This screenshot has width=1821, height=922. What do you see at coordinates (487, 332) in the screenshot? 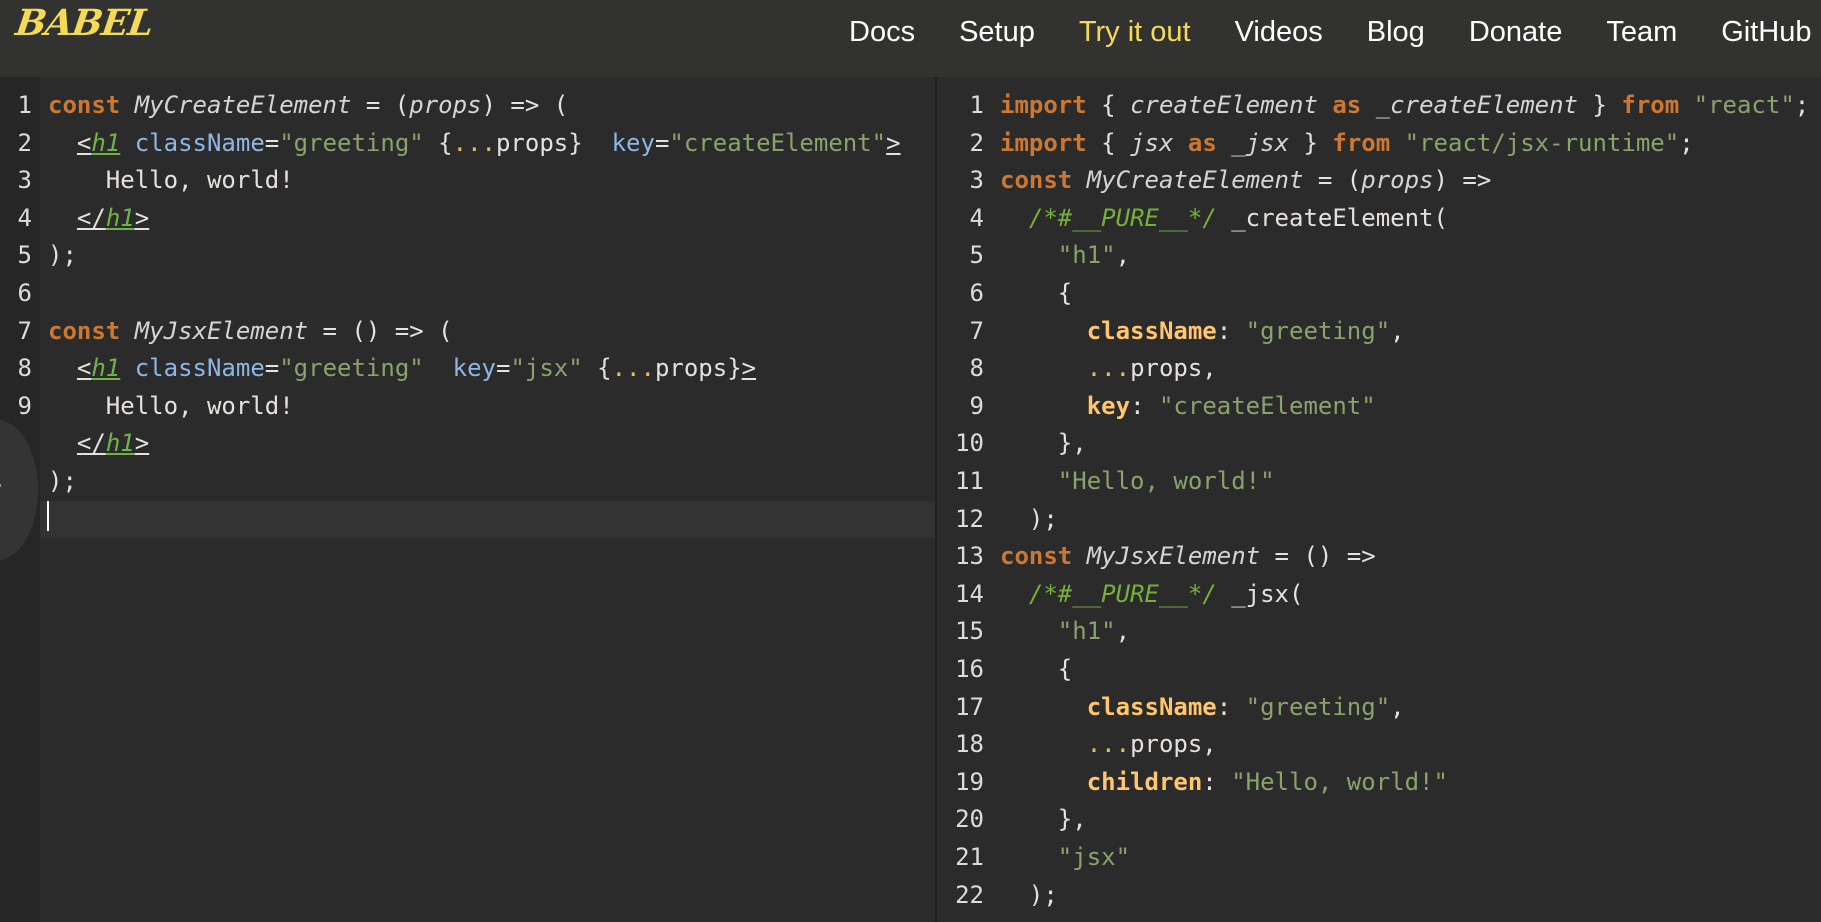
I see `code-line: const MyJsxElement = () => (` at bounding box center [487, 332].